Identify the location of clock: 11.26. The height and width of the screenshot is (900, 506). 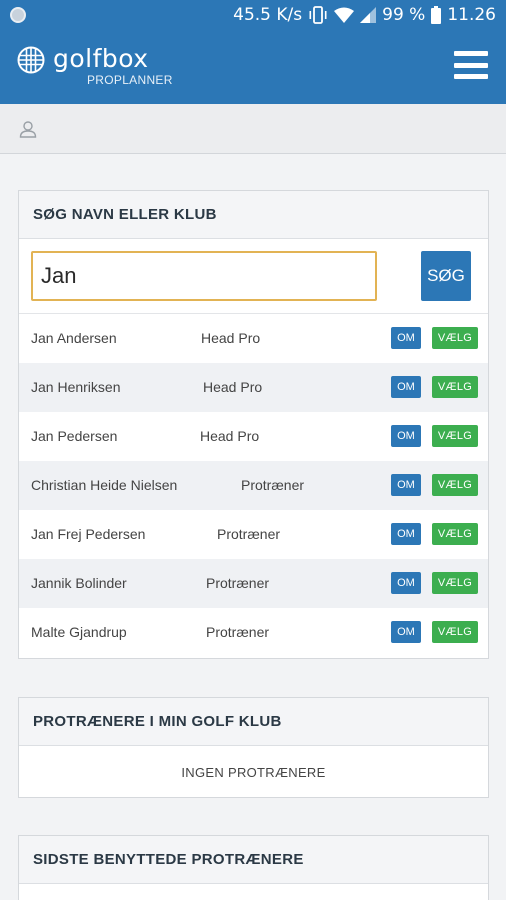
(471, 15).